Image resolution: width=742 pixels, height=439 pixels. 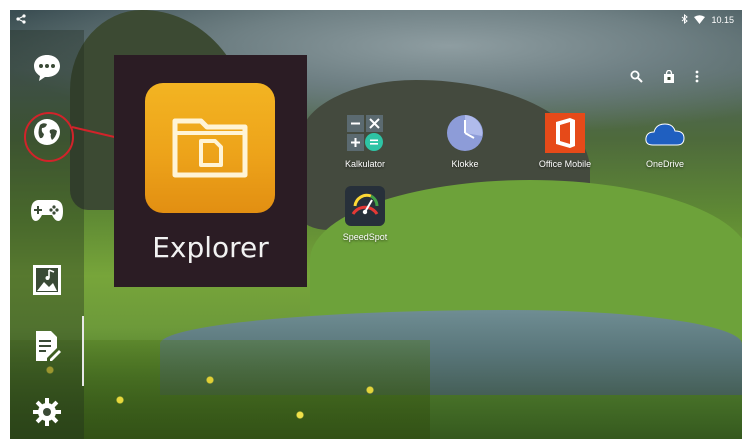 I want to click on store-bag-icon, so click(x=669, y=78).